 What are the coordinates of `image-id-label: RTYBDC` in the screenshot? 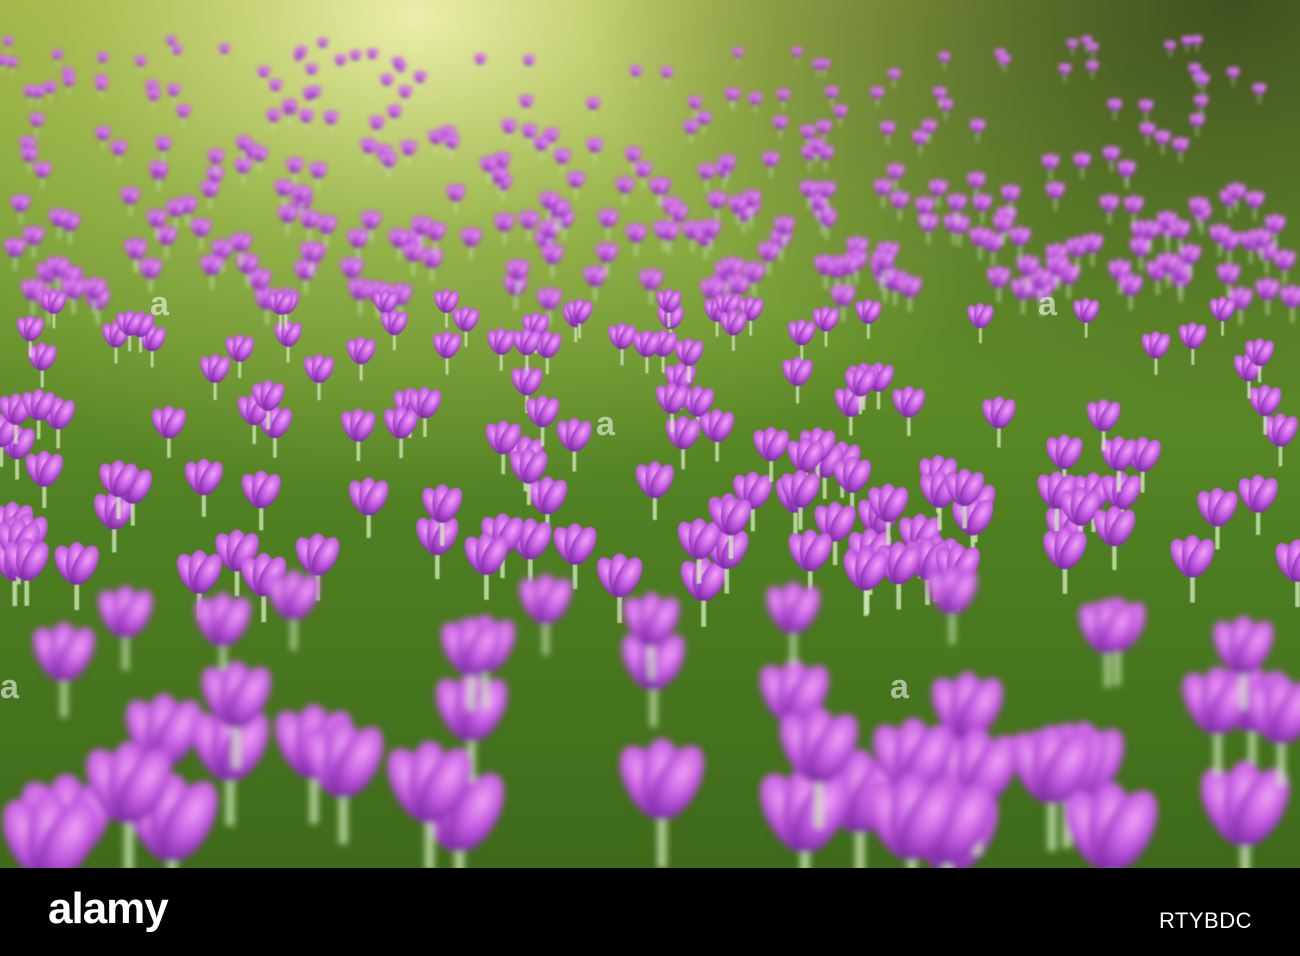 It's located at (1205, 920).